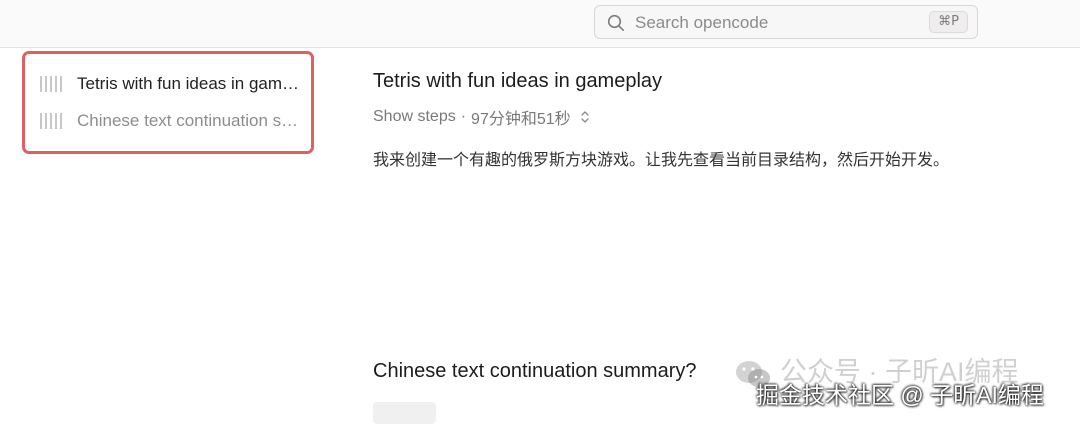 Image resolution: width=1080 pixels, height=424 pixels. I want to click on watermark-line-2: 掘金技术社区 @ 子昕AI编程, so click(900, 395).